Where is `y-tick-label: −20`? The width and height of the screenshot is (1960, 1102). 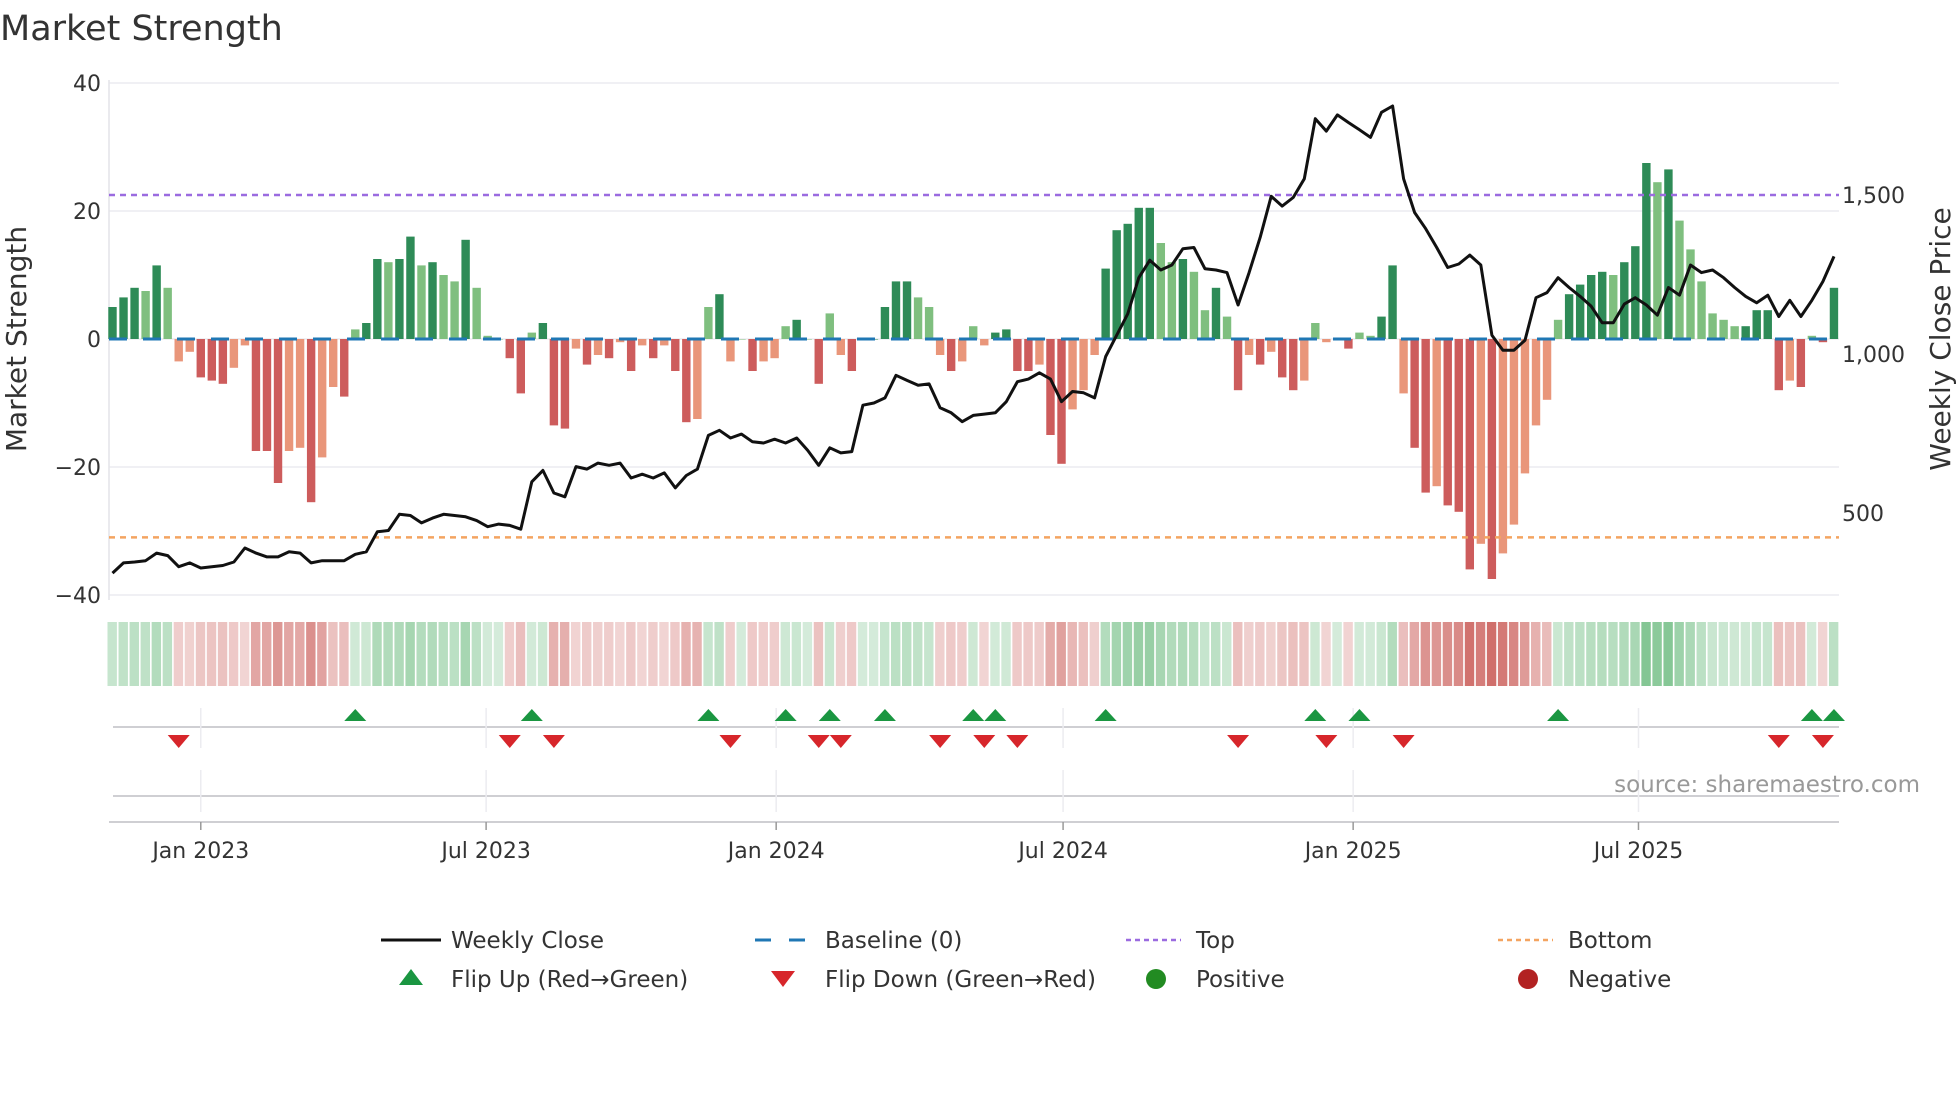
y-tick-label: −20 is located at coordinates (78, 468).